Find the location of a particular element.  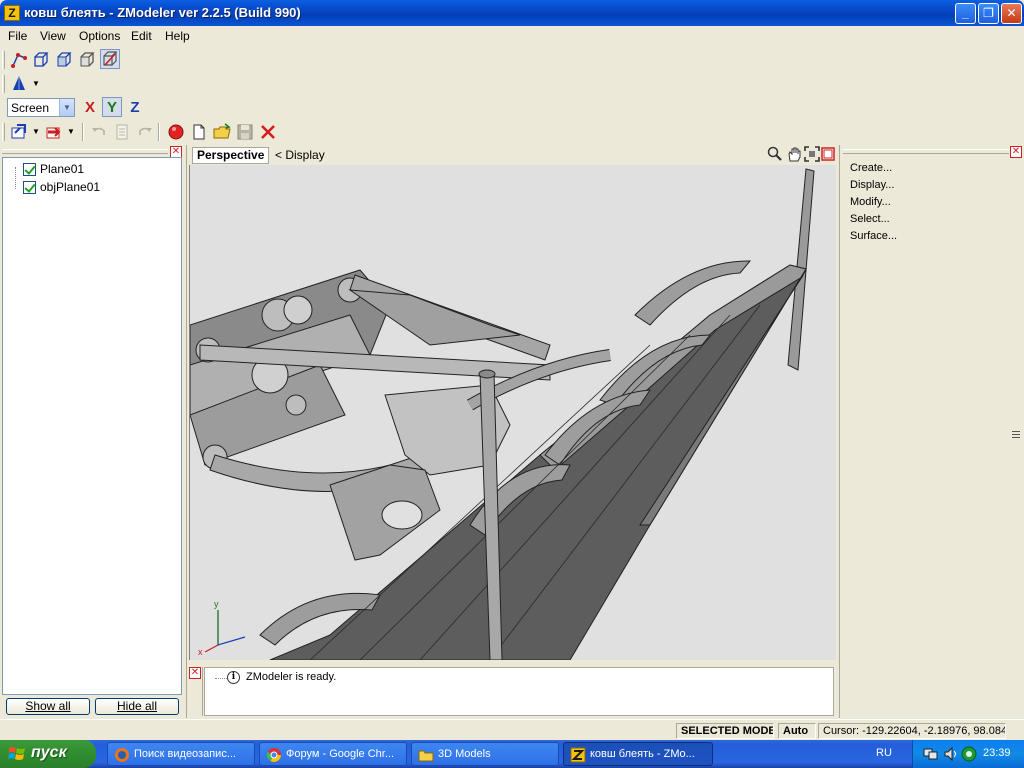

network-icon is located at coordinates (931, 754).